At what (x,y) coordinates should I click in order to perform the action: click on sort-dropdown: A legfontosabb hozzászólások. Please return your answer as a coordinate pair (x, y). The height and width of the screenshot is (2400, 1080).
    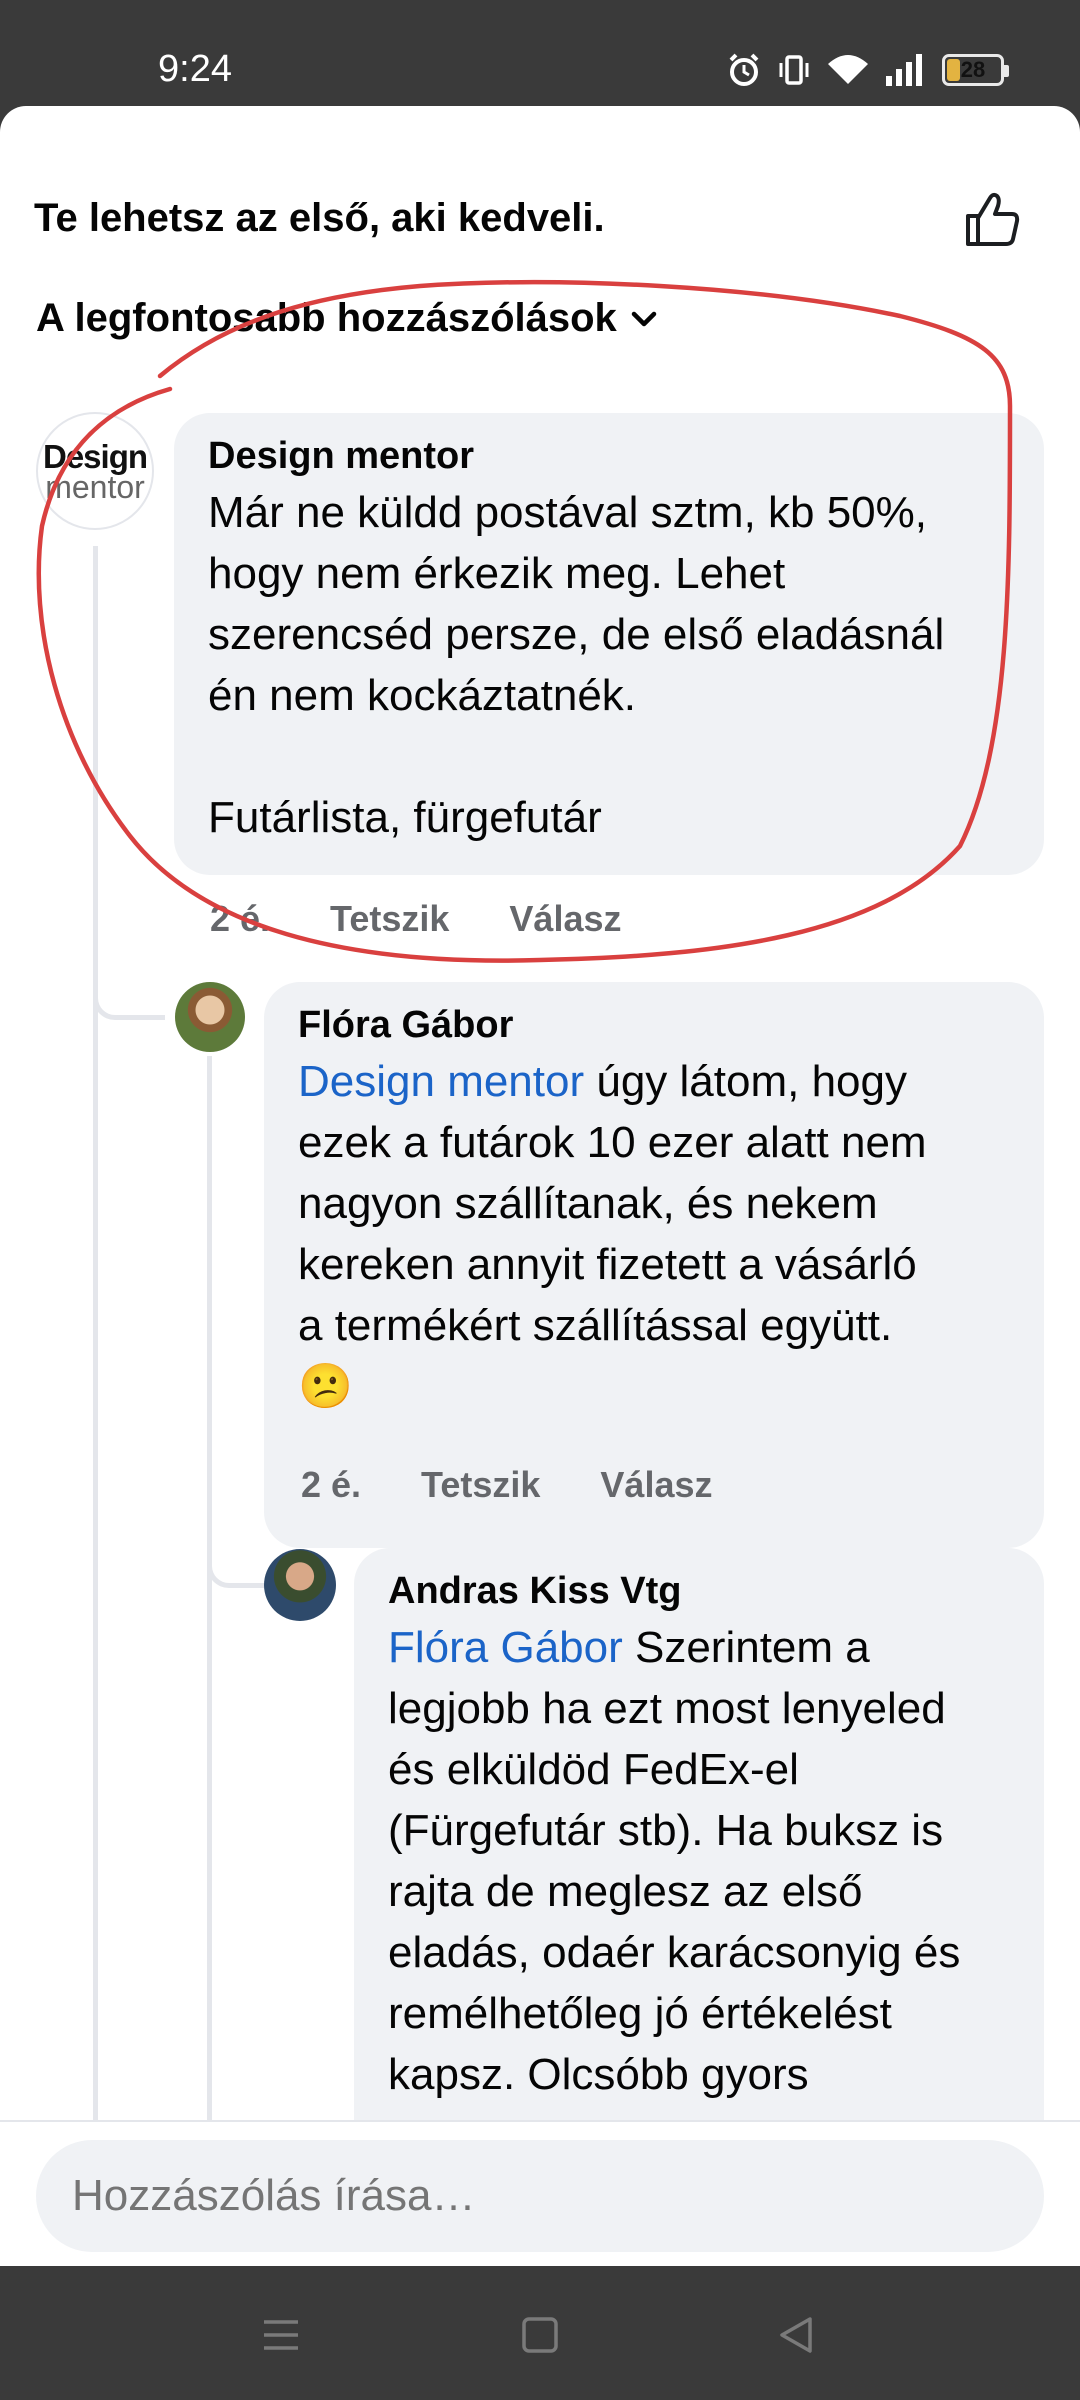
    Looking at the image, I should click on (347, 318).